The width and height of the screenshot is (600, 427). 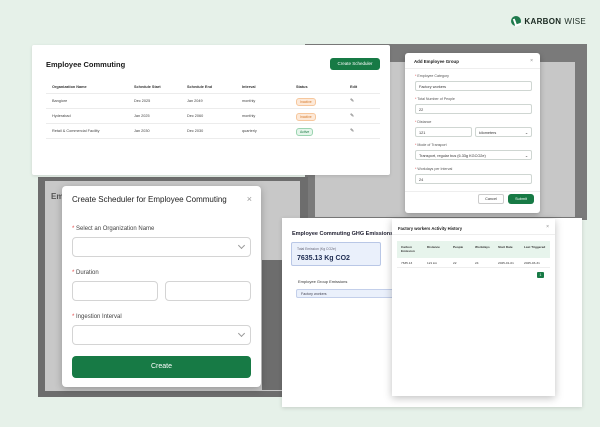 What do you see at coordinates (458, 247) in the screenshot?
I see `column-header: People` at bounding box center [458, 247].